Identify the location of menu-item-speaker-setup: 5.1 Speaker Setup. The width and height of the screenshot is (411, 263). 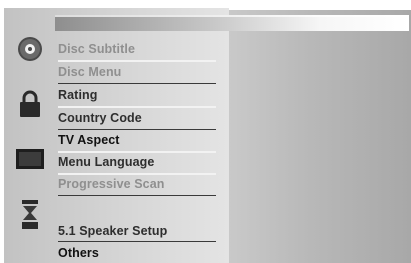
(112, 231).